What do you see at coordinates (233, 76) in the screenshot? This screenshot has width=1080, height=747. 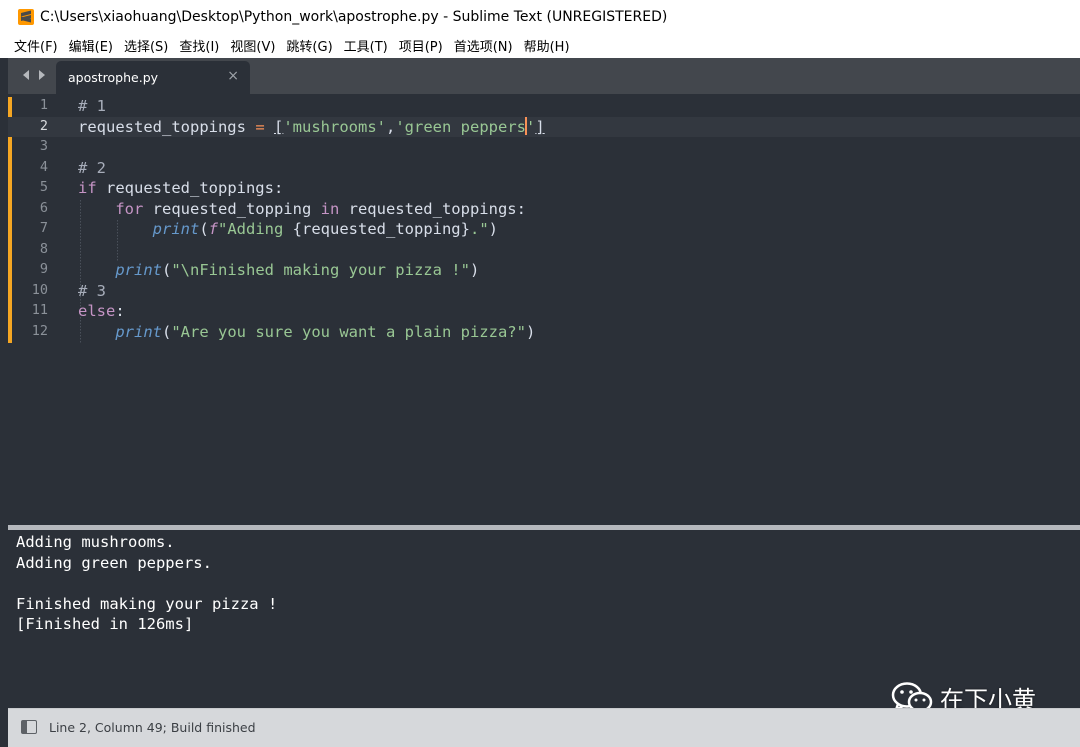 I see `close-icon: ×` at bounding box center [233, 76].